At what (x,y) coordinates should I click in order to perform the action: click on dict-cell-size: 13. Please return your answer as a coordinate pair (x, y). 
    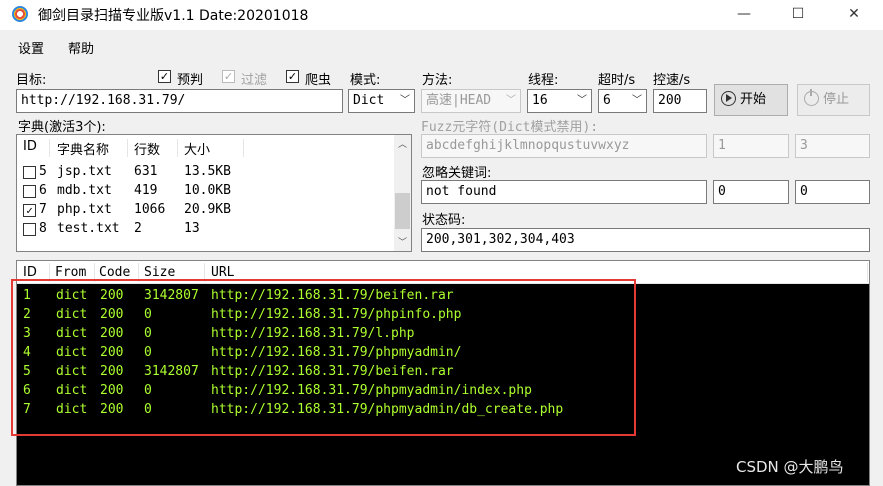
    Looking at the image, I should click on (192, 228).